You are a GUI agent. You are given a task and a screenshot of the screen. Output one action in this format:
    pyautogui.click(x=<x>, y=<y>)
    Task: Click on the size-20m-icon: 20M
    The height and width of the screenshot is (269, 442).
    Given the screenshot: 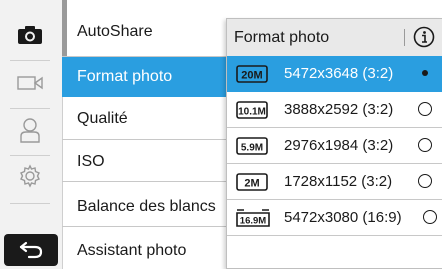 What is the action you would take?
    pyautogui.click(x=252, y=74)
    